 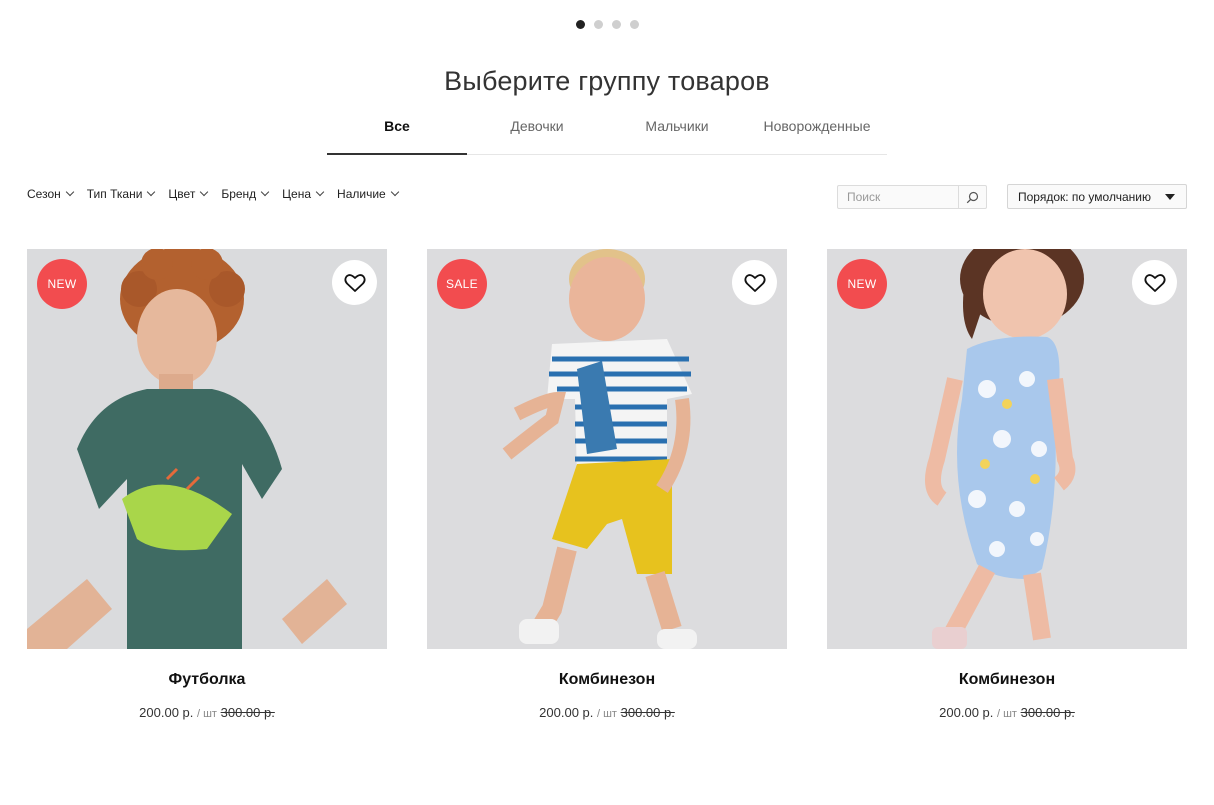 I want to click on sale-badge: SALE, so click(x=462, y=284).